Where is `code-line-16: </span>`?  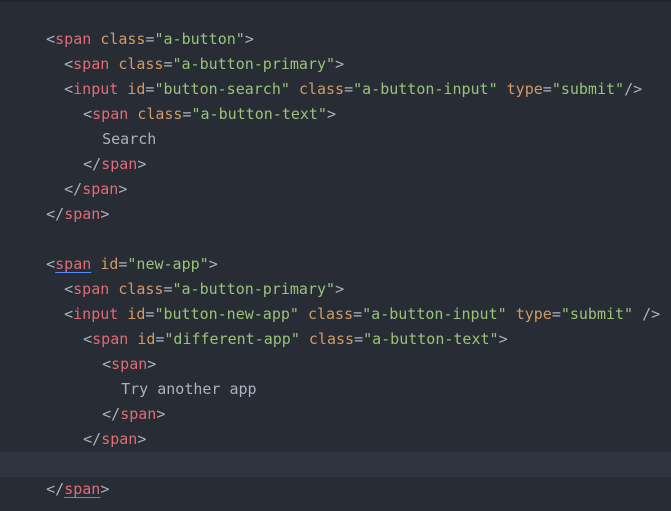 code-line-16: </span> is located at coordinates (335, 400).